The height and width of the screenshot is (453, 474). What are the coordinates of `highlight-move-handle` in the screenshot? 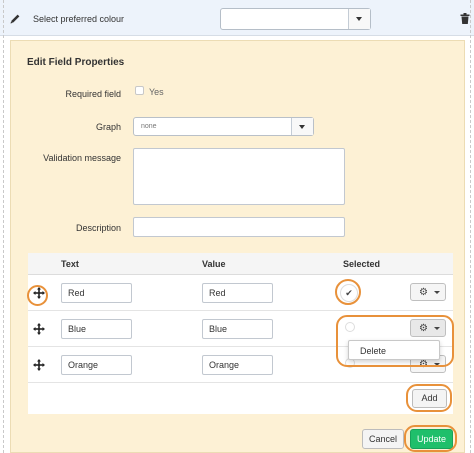 It's located at (37, 295).